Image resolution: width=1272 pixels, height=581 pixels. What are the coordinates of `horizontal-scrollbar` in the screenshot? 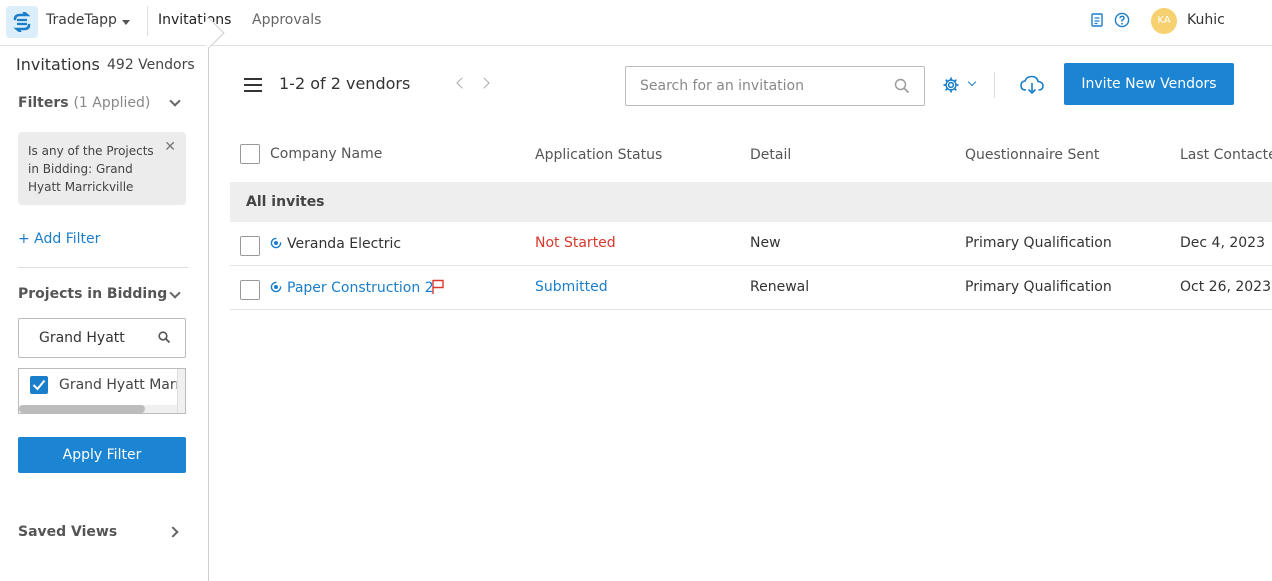 It's located at (98, 409).